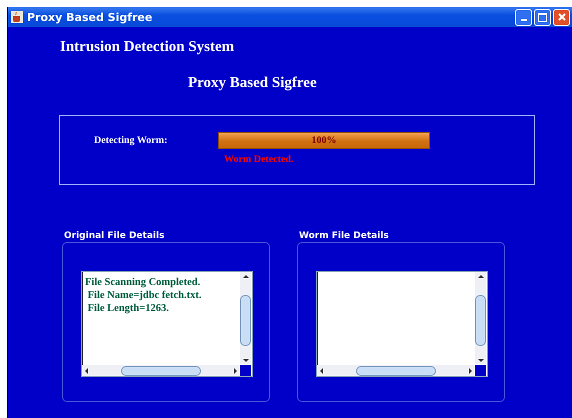 This screenshot has width=572, height=418. I want to click on app-heading: Intrusion Detection System, so click(148, 47).